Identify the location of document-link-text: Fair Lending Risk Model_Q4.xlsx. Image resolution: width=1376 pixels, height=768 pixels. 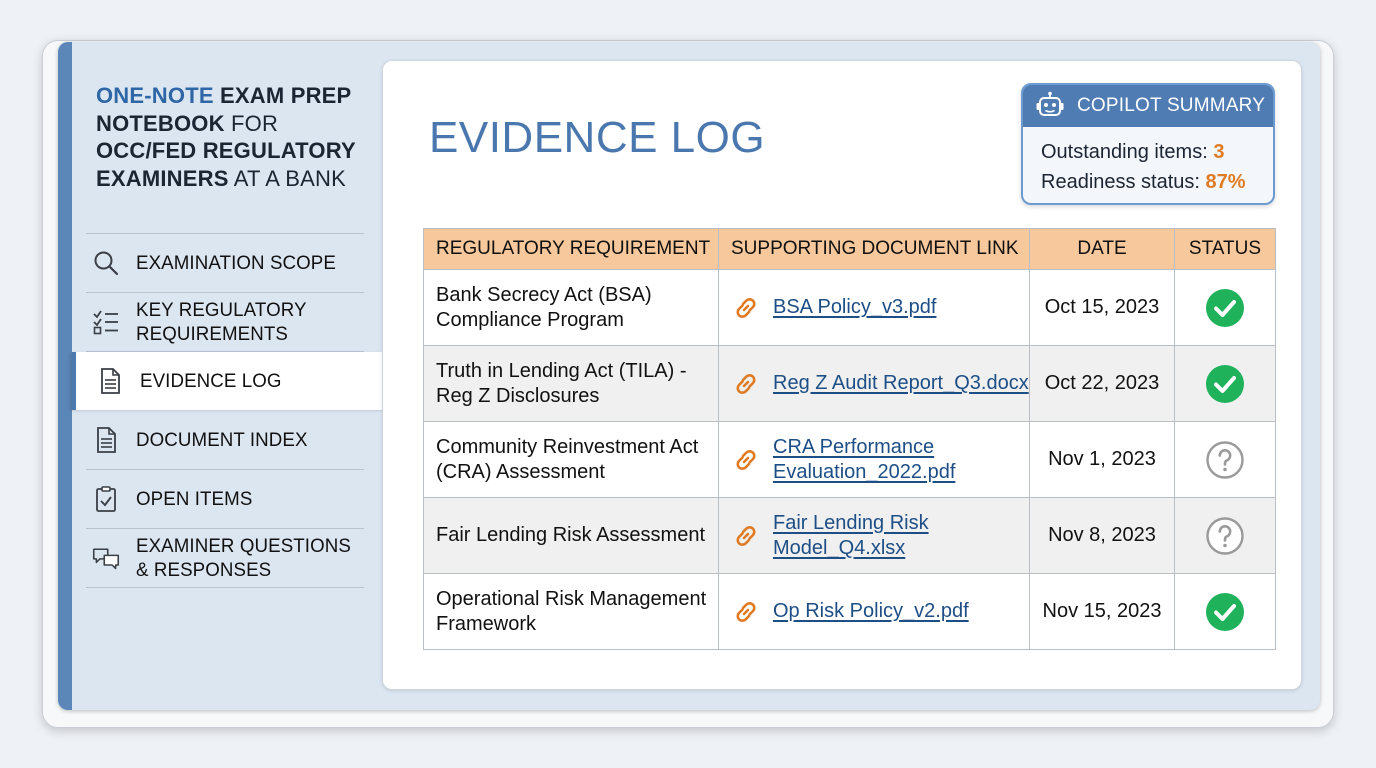
(851, 535).